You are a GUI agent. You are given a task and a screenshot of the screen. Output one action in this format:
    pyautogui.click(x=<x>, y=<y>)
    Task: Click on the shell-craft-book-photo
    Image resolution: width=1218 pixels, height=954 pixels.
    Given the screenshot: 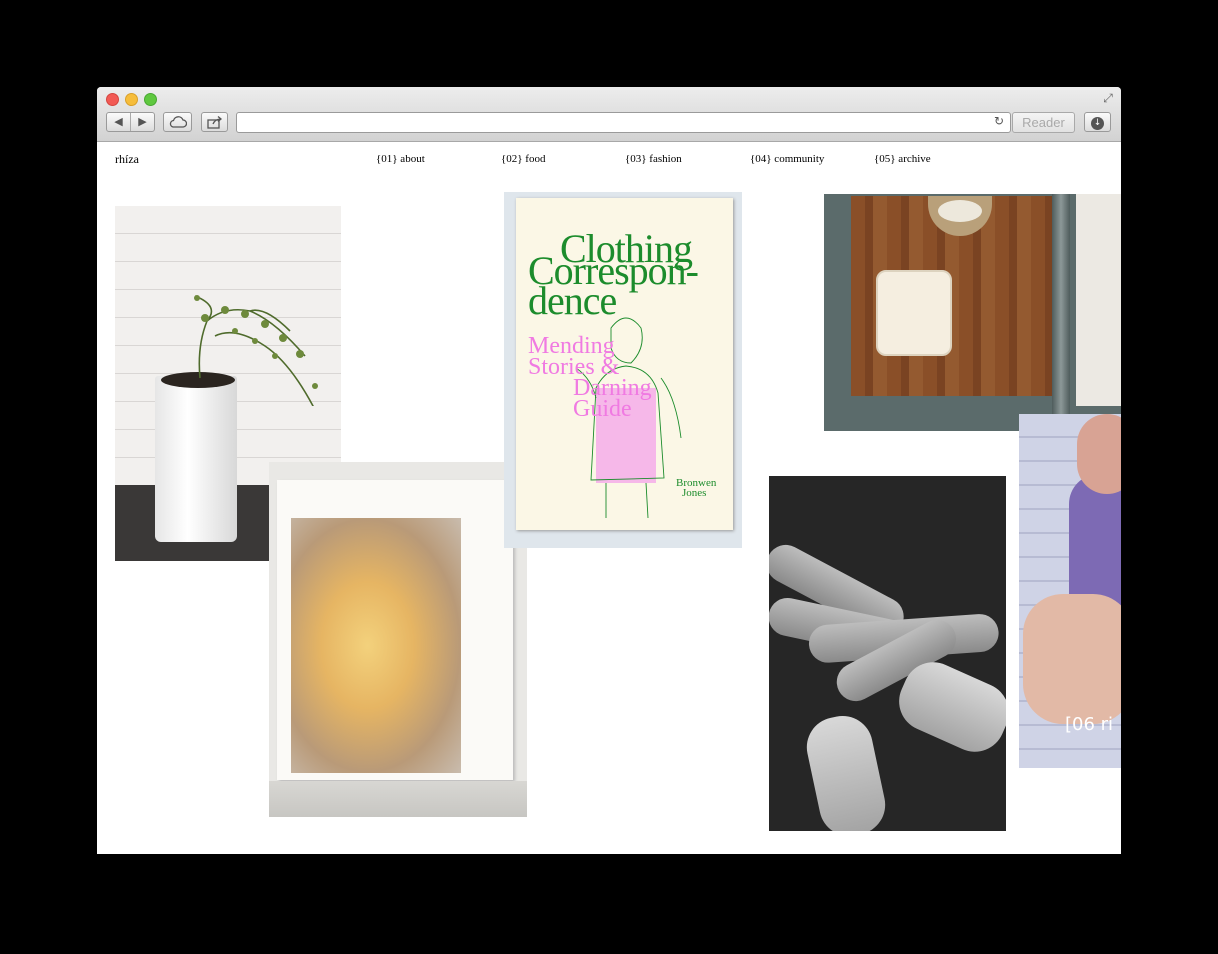 What is the action you would take?
    pyautogui.click(x=398, y=639)
    